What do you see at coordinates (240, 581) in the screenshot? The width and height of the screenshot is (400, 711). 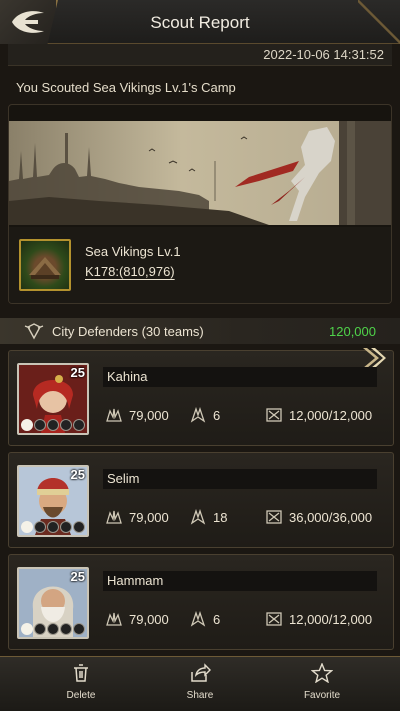 I see `hero-name-bar: Hammam` at bounding box center [240, 581].